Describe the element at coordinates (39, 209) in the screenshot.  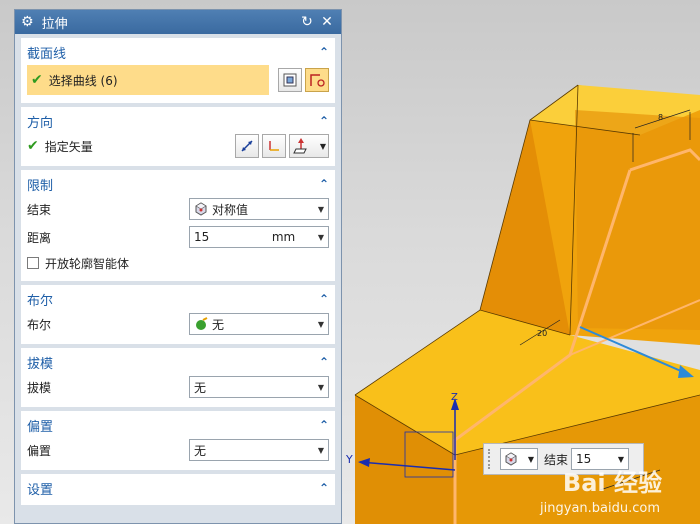
I see `end-label: 结束` at that location.